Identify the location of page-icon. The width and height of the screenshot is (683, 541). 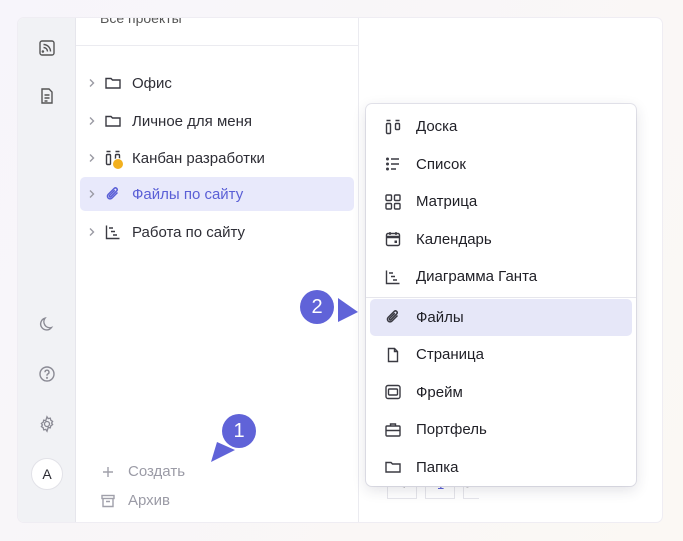
(393, 354).